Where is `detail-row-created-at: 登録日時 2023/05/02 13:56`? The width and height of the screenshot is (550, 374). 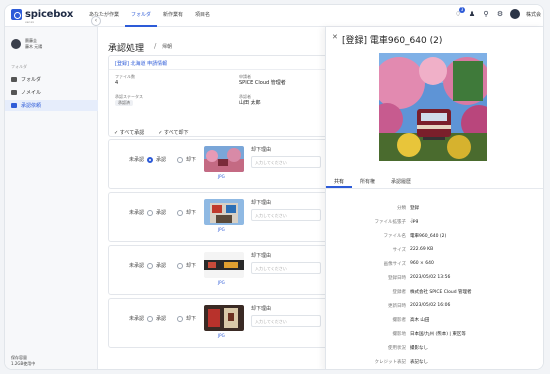
detail-row-created-at: 登録日時 2023/05/02 13:56 is located at coordinates (419, 278).